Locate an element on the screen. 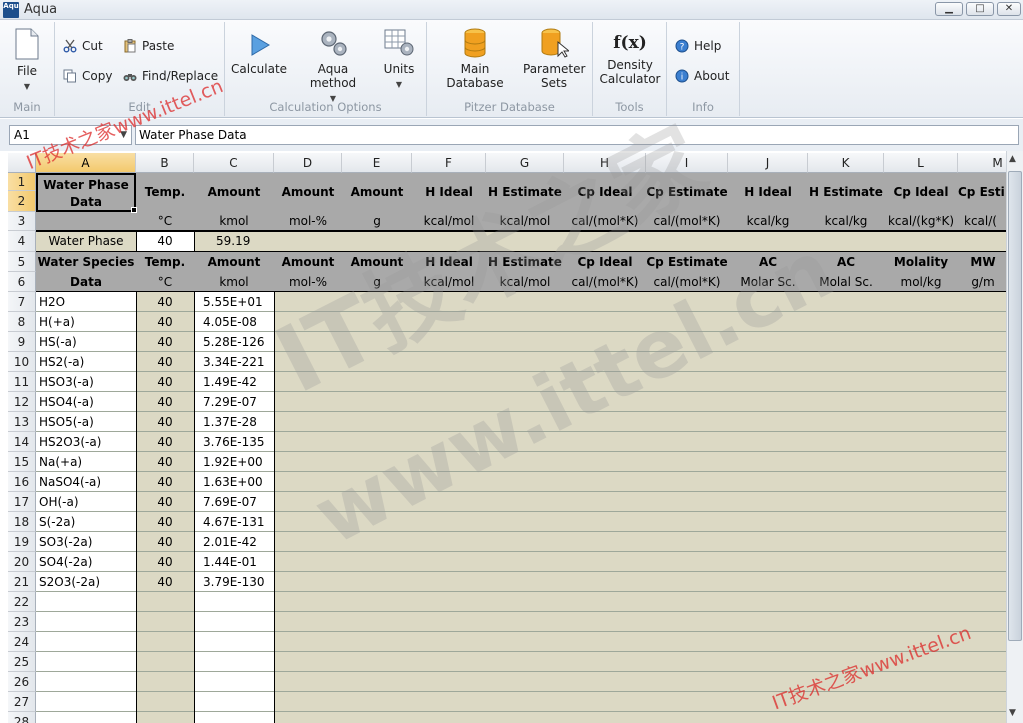  phase-unit-d: mol-% is located at coordinates (308, 221).